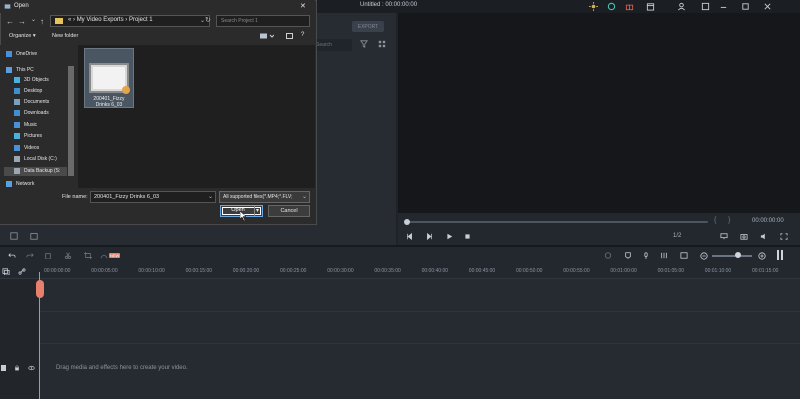 This screenshot has height=399, width=800. I want to click on delete-icon, so click(48, 255).